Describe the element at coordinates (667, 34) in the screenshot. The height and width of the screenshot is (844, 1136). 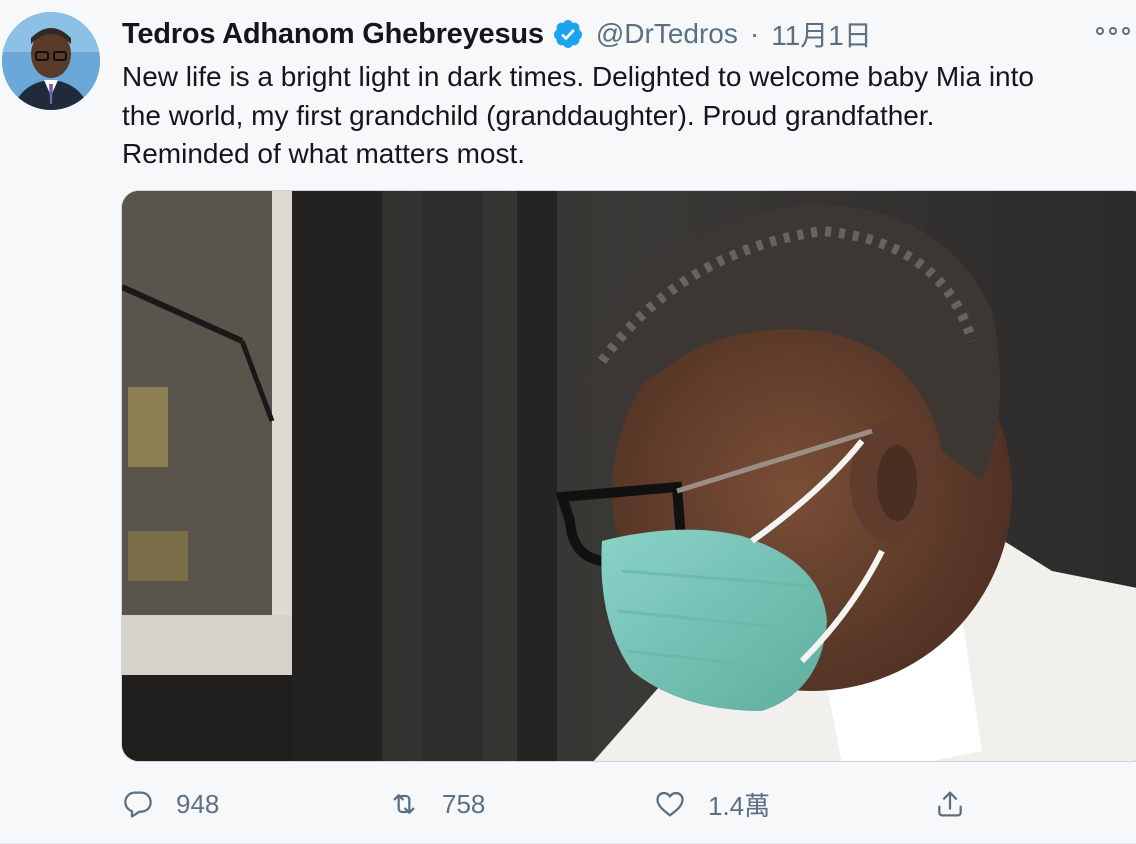
I see `author-handle: @DrTedros` at that location.